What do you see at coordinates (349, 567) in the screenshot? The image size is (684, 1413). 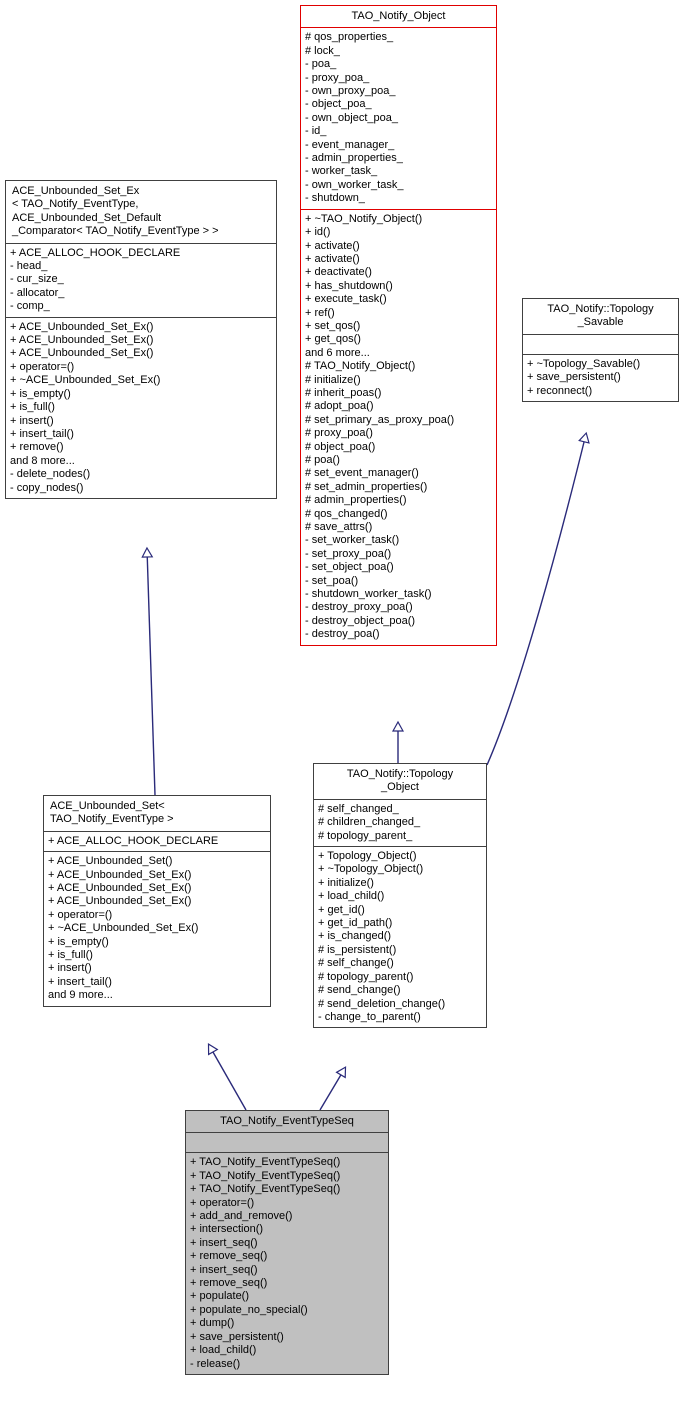 I see `class-member-row: - set_object_poa()` at bounding box center [349, 567].